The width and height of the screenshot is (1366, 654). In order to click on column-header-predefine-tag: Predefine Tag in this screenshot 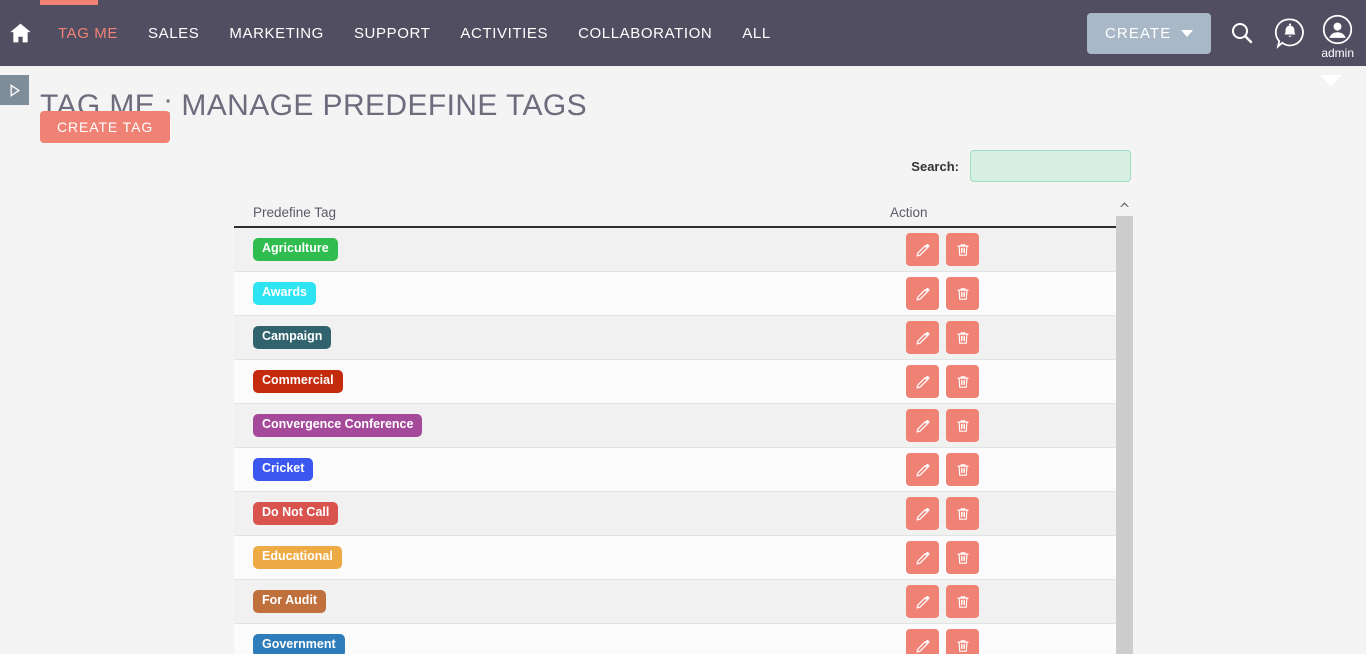, I will do `click(295, 212)`.